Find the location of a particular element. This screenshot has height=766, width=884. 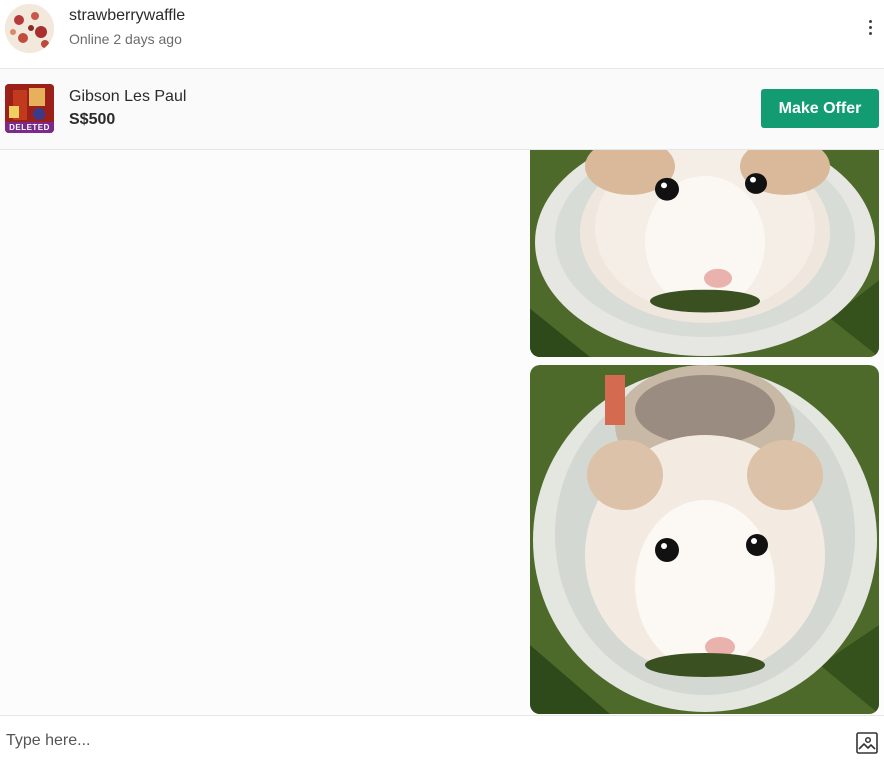

message-composer is located at coordinates (442, 740).